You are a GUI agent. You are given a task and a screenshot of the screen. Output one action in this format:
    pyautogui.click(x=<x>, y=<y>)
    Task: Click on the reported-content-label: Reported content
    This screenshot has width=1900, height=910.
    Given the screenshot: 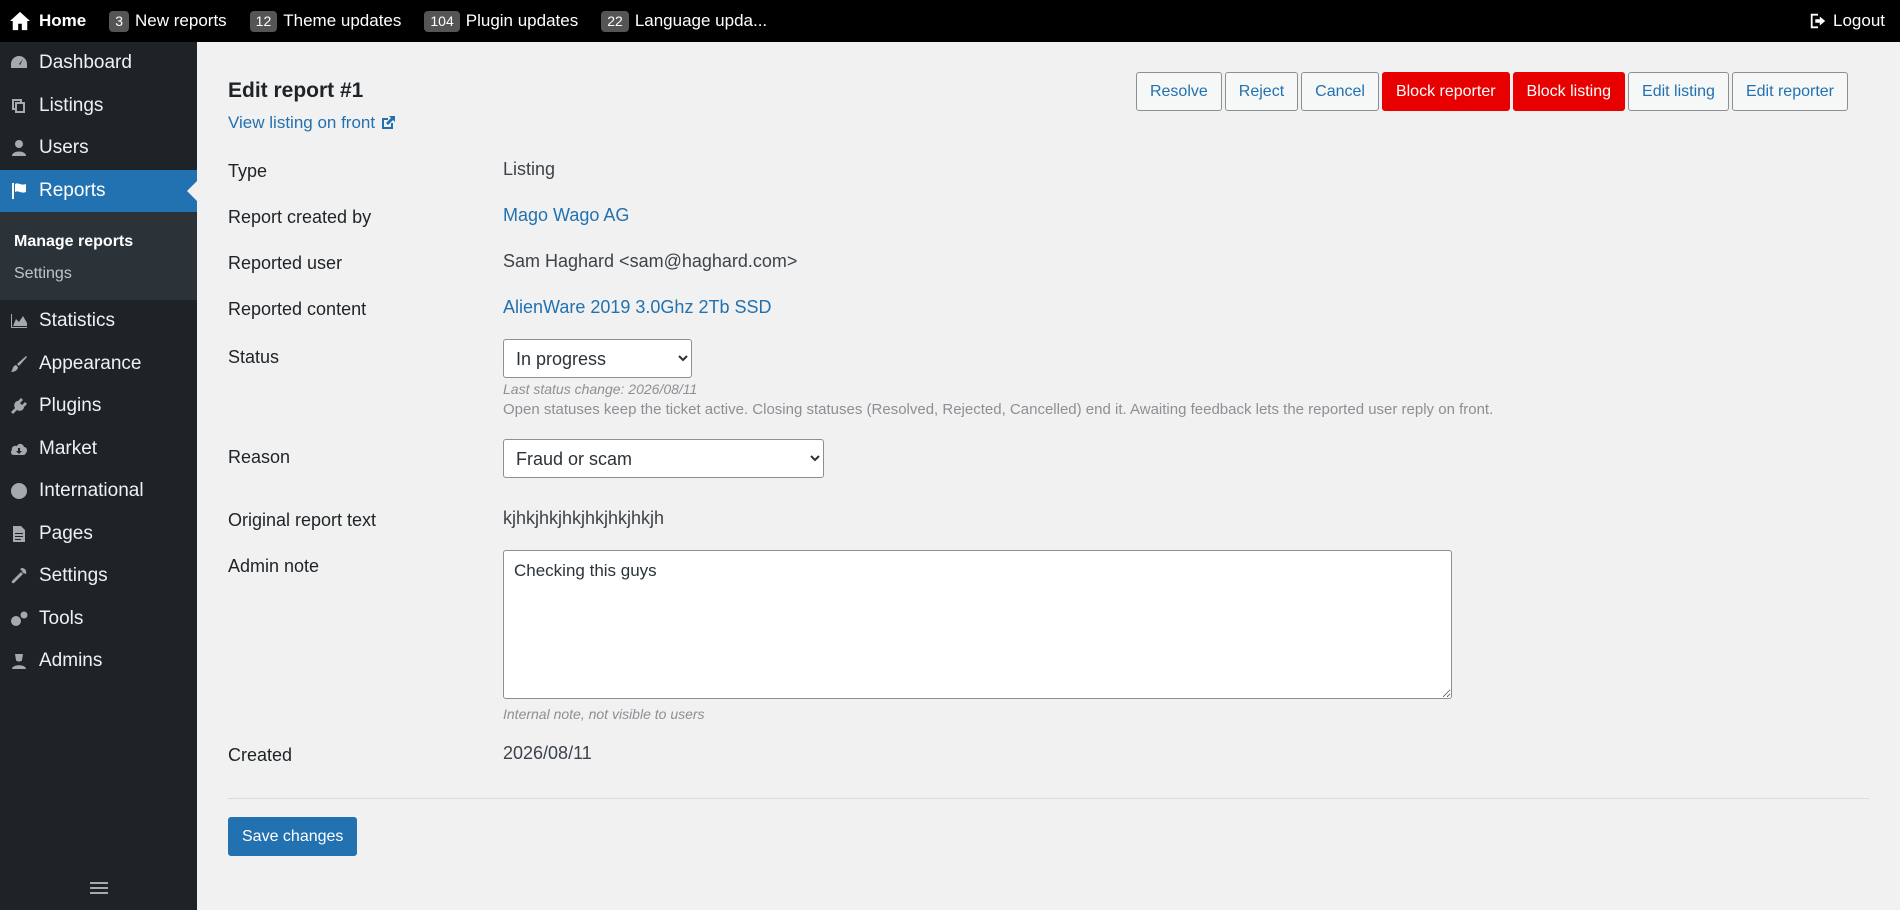 What is the action you would take?
    pyautogui.click(x=297, y=309)
    